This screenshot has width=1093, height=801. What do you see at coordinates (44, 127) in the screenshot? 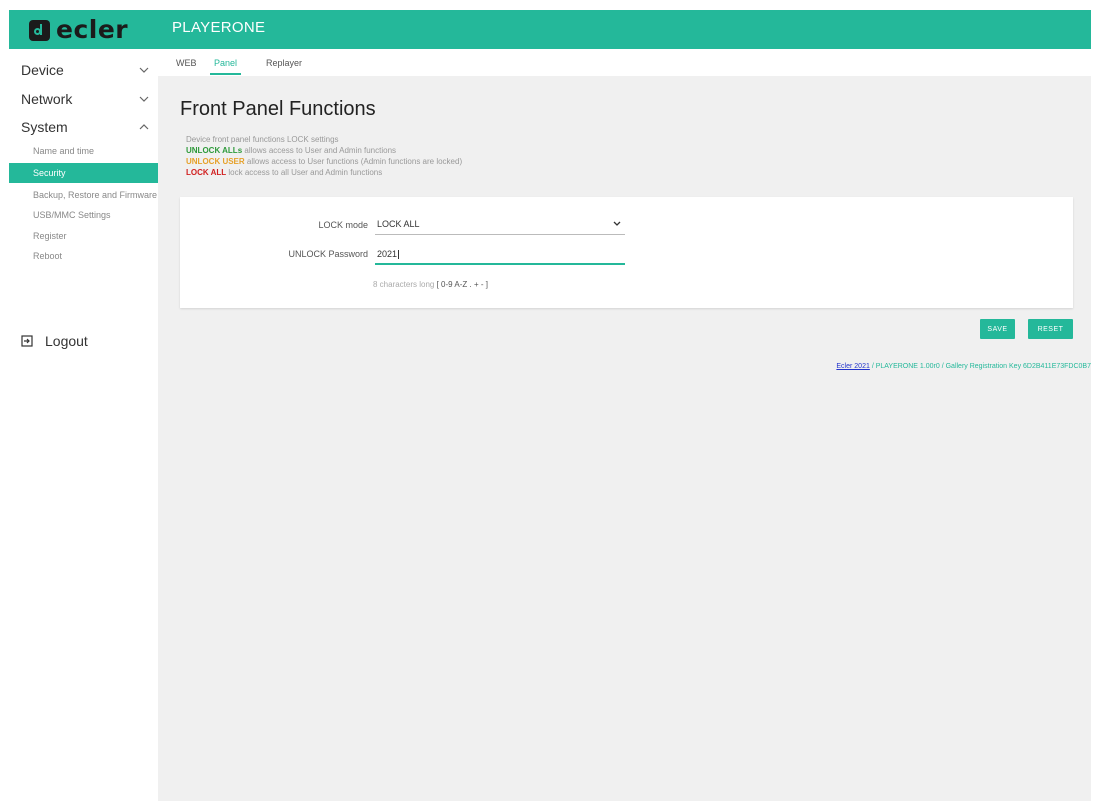
I see `sidebar-group-label: System` at bounding box center [44, 127].